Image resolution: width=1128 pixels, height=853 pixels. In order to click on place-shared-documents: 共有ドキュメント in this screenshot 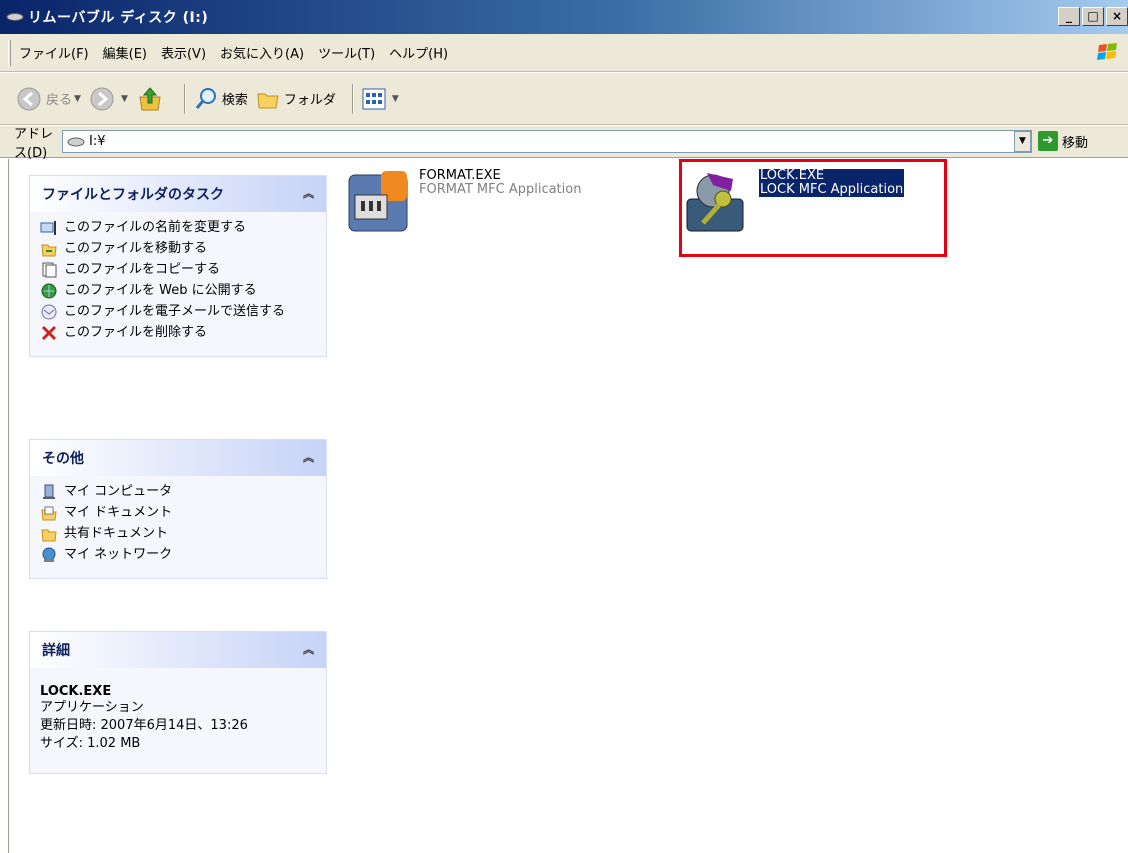, I will do `click(178, 534)`.